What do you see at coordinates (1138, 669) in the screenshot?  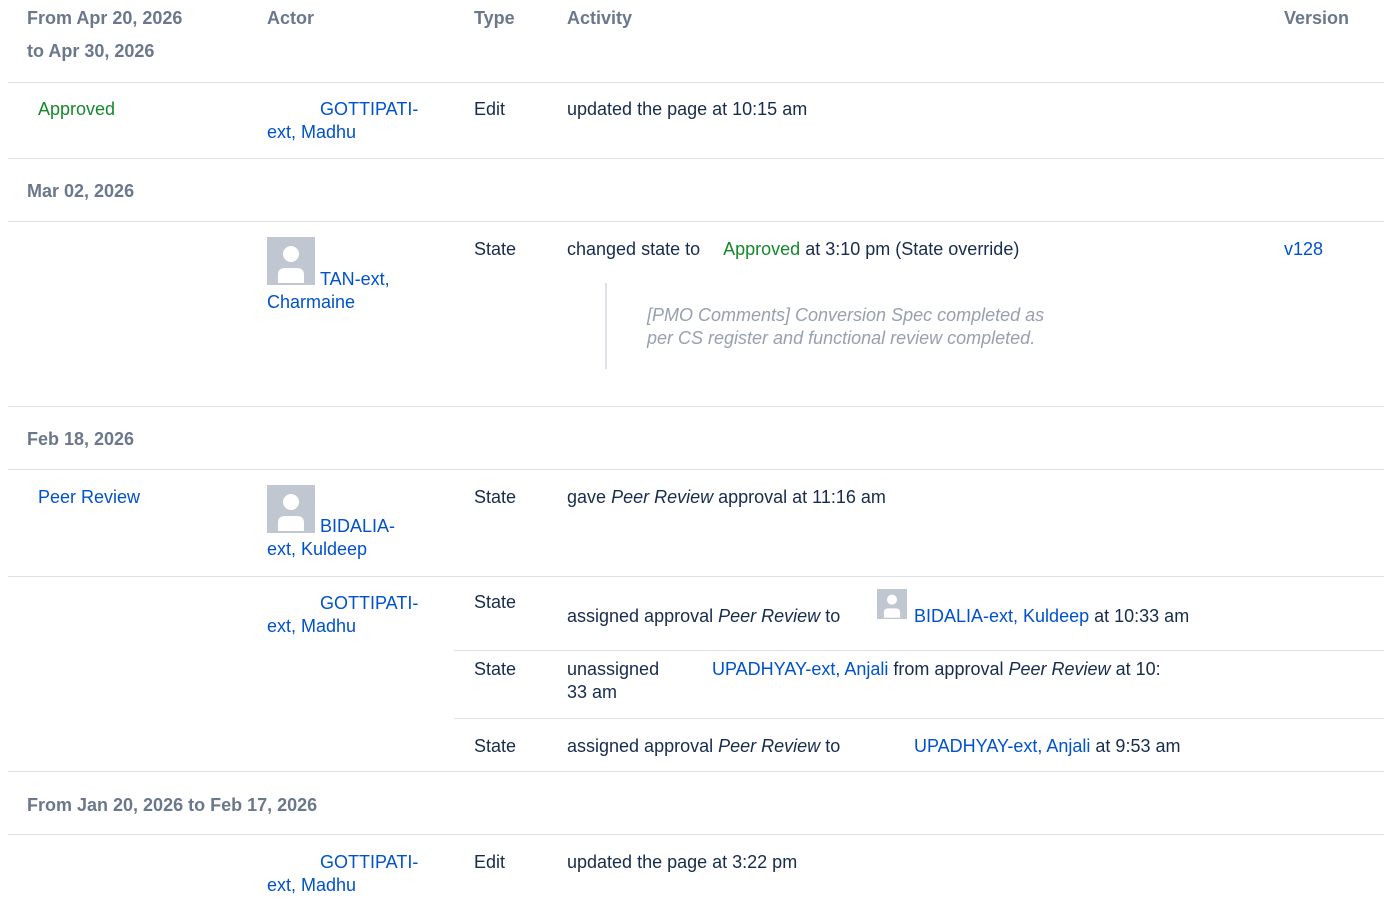 I see `activity-text: at 10:` at bounding box center [1138, 669].